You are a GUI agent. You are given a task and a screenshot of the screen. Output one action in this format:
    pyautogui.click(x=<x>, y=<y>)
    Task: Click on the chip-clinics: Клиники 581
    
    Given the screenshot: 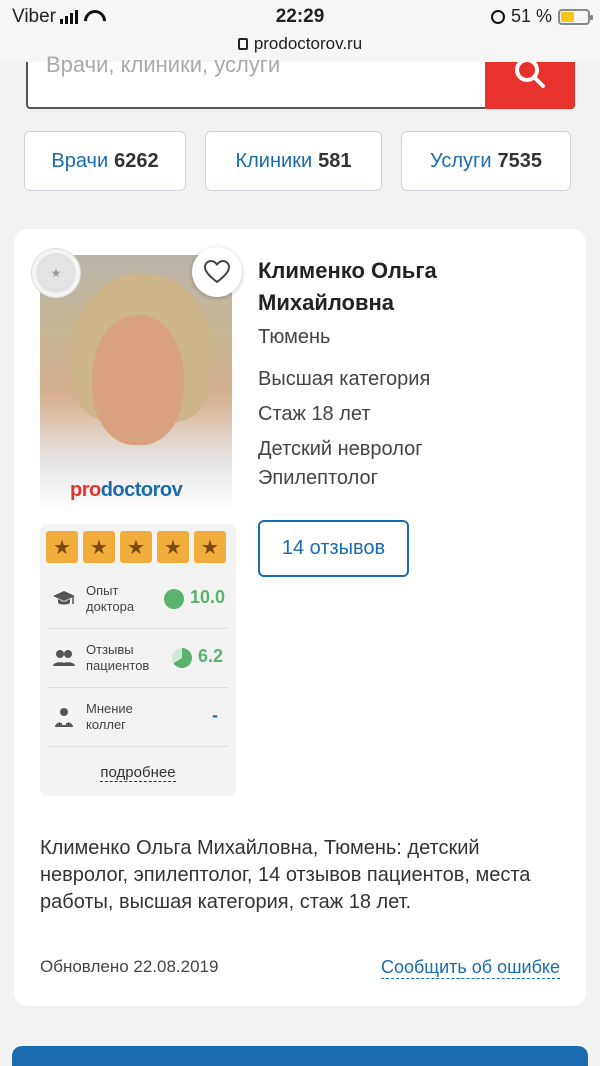 What is the action you would take?
    pyautogui.click(x=293, y=161)
    